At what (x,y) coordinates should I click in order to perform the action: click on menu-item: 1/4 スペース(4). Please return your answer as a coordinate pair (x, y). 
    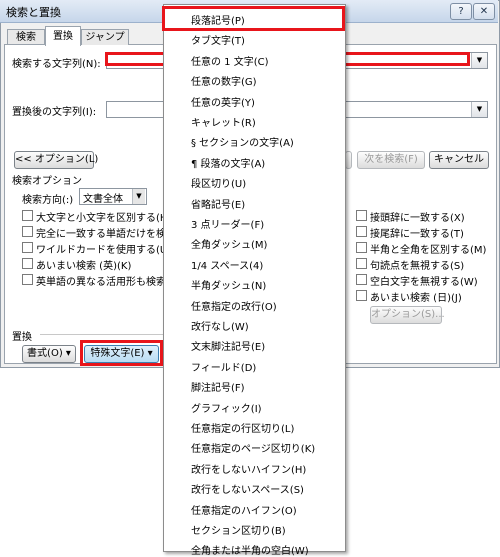
    Looking at the image, I should click on (227, 264).